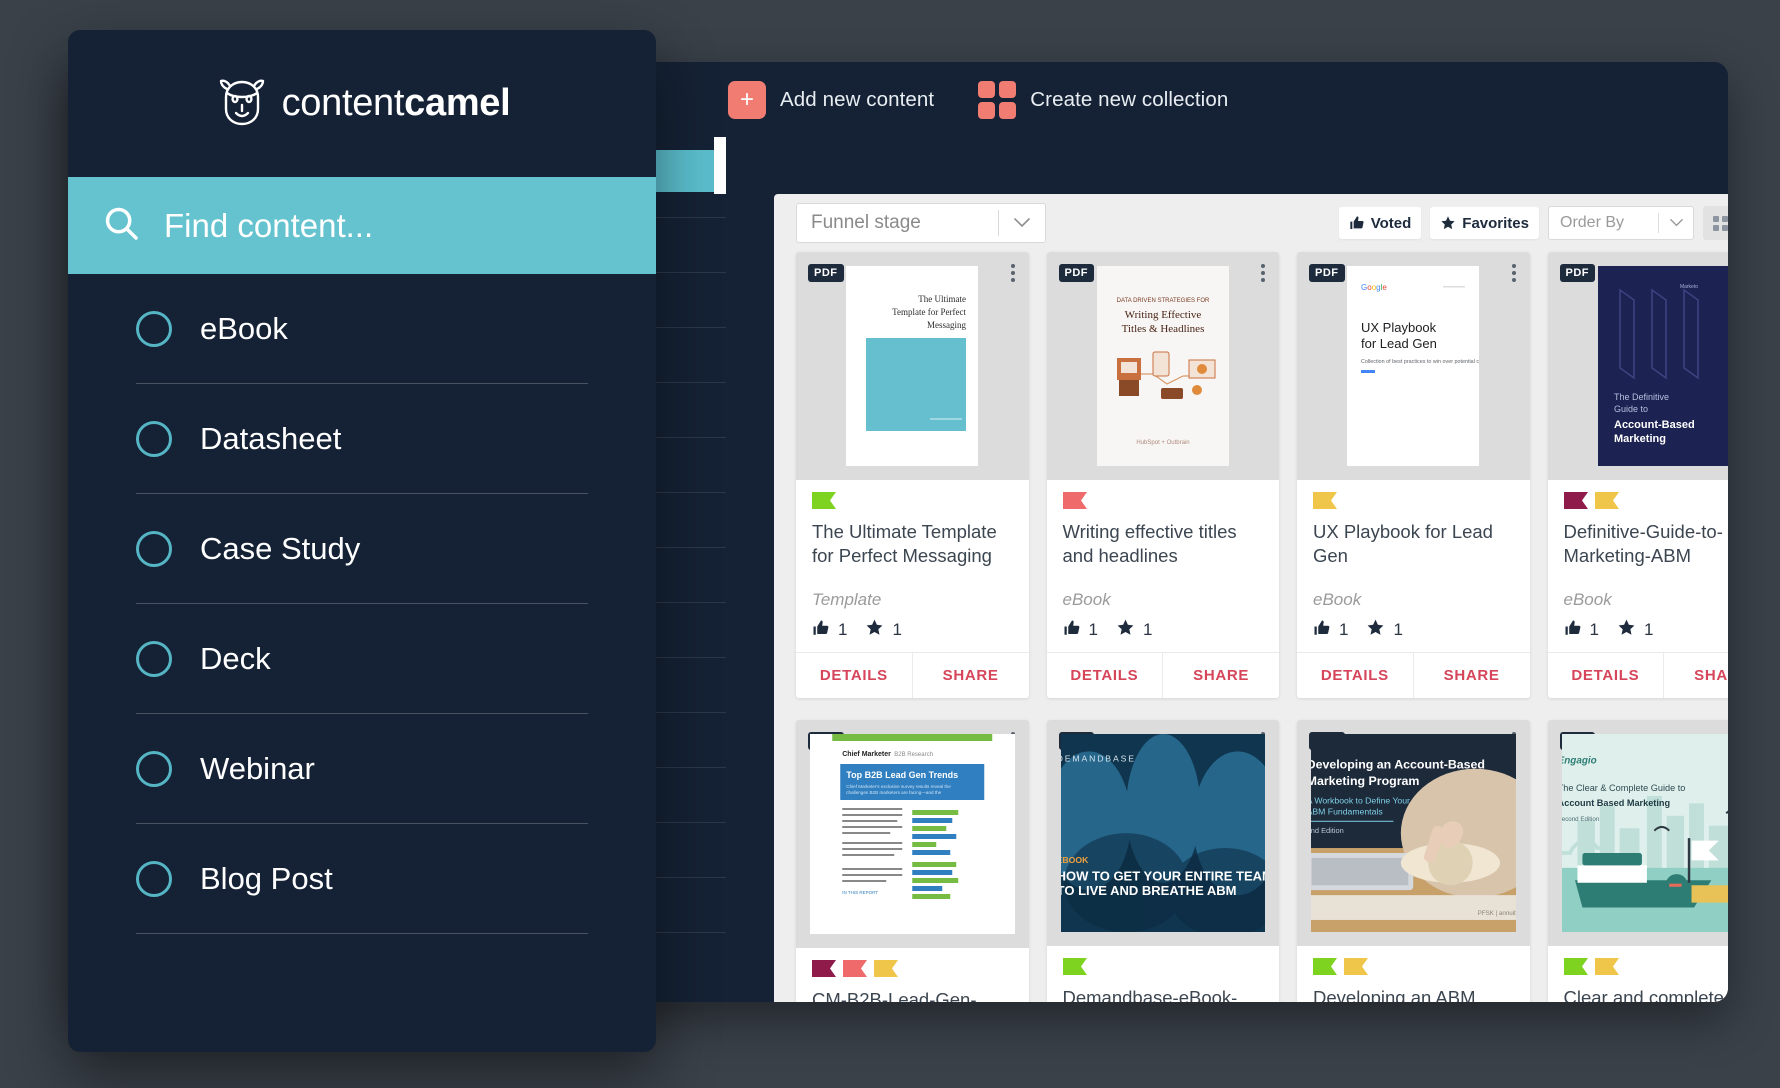  Describe the element at coordinates (1587, 599) in the screenshot. I see `card-content-type: eBook` at that location.